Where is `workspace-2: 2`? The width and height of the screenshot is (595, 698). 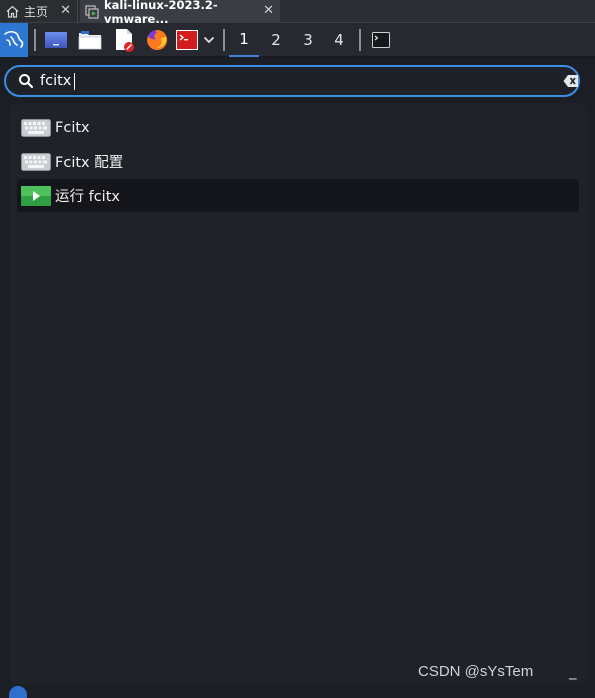
workspace-2: 2 is located at coordinates (276, 40).